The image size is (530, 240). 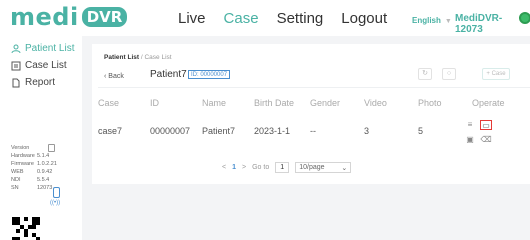 What do you see at coordinates (154, 103) in the screenshot?
I see `column-header: ID` at bounding box center [154, 103].